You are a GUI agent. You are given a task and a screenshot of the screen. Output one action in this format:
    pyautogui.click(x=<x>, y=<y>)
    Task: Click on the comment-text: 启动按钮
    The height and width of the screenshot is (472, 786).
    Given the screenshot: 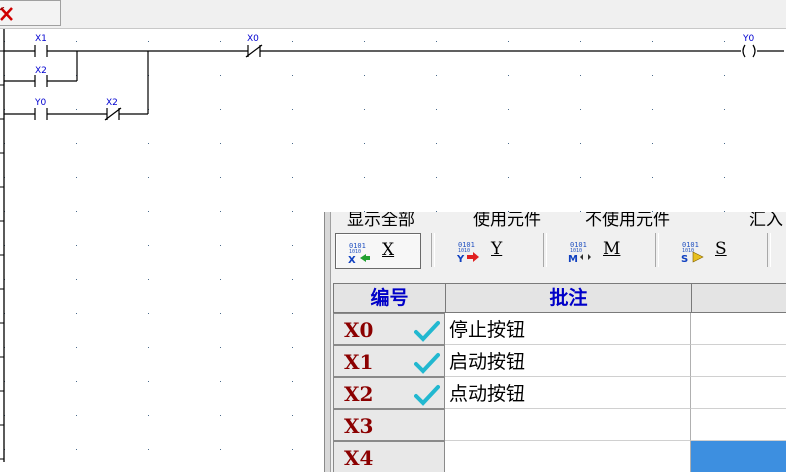 What is the action you would take?
    pyautogui.click(x=487, y=362)
    